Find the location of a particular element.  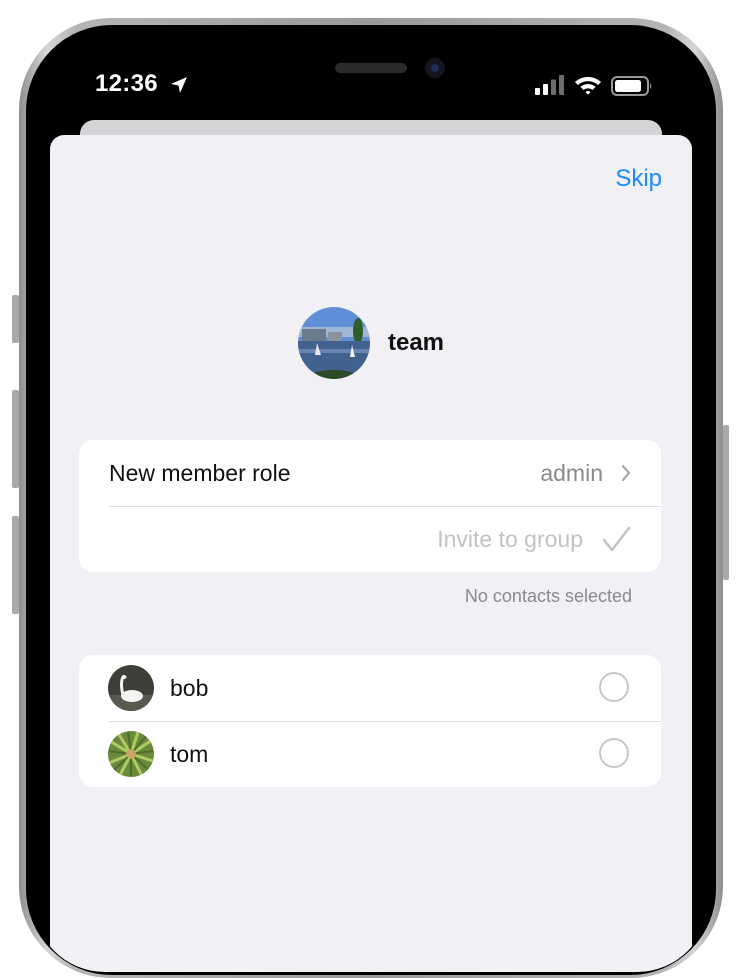

location-arrow-icon is located at coordinates (179, 87).